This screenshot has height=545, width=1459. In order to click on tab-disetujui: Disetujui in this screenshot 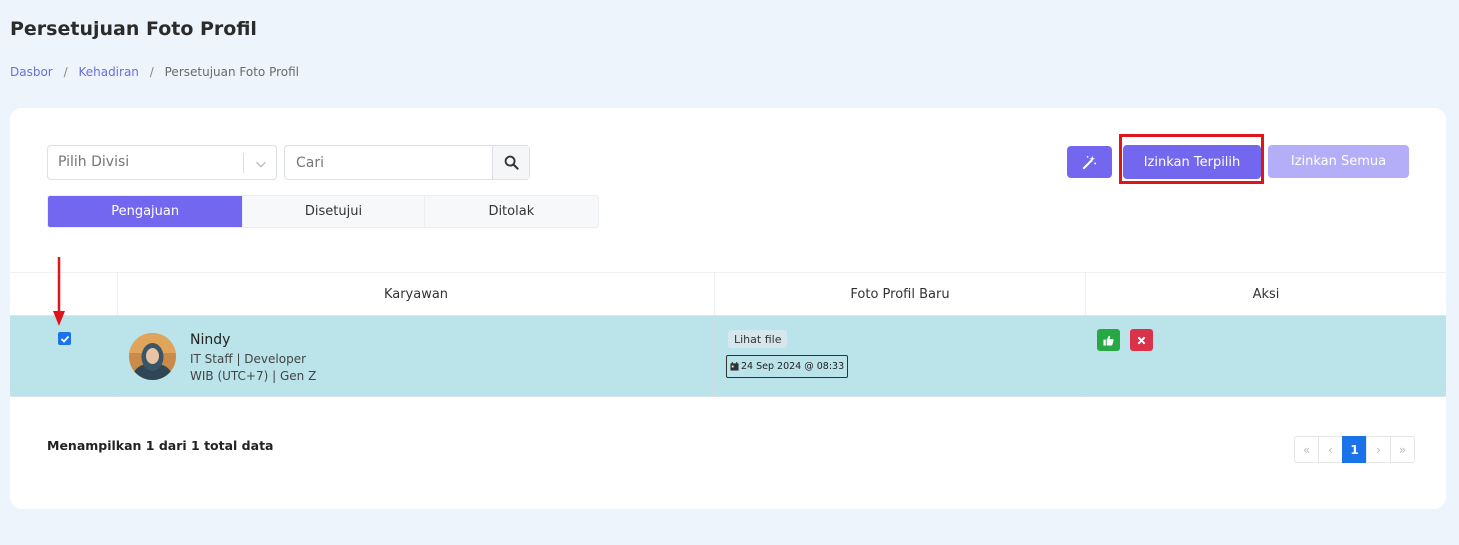, I will do `click(334, 211)`.